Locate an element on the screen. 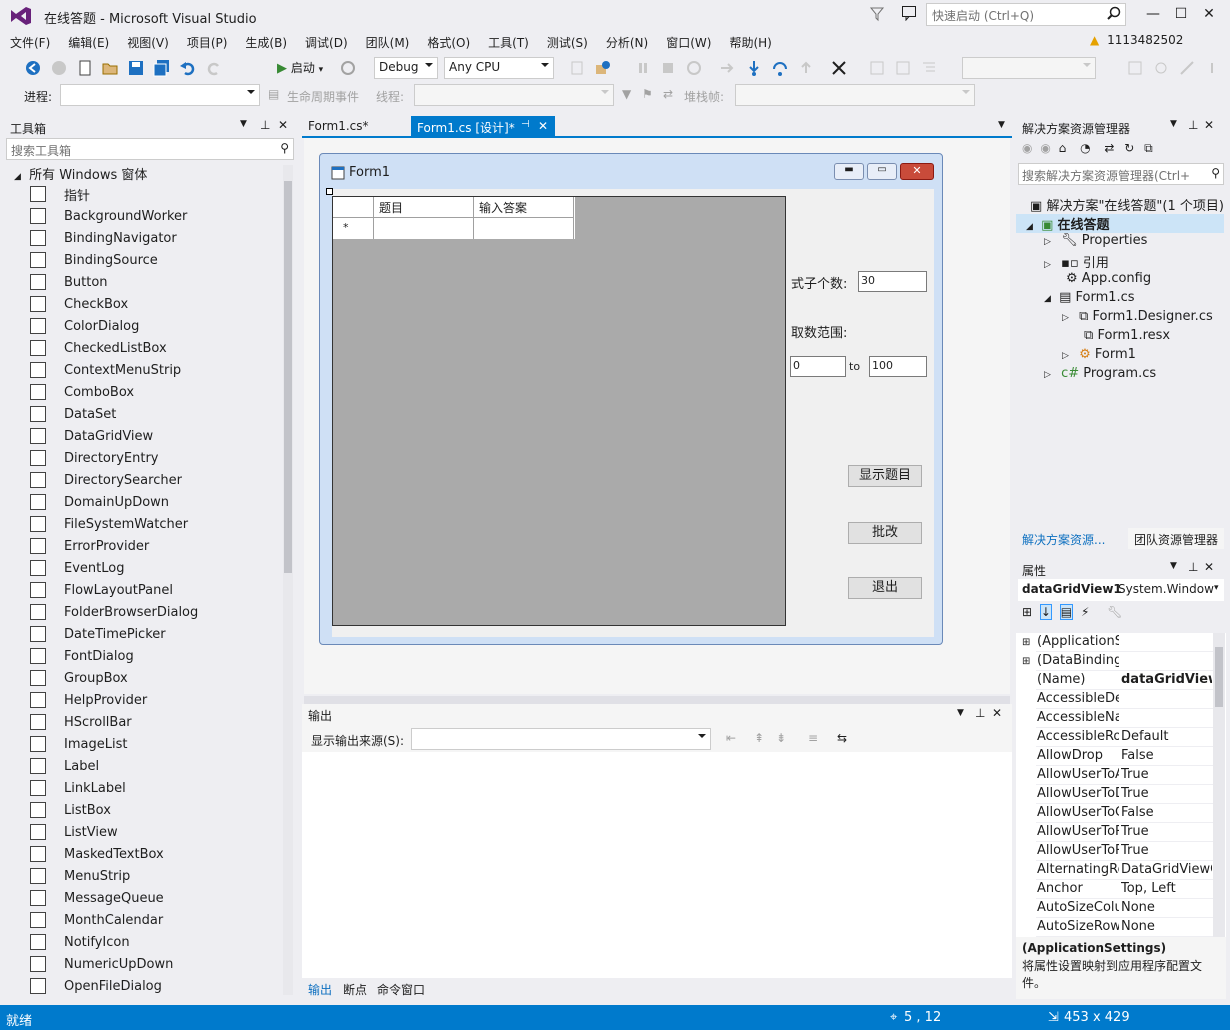 The width and height of the screenshot is (1230, 1030). filter-icon is located at coordinates (877, 14).